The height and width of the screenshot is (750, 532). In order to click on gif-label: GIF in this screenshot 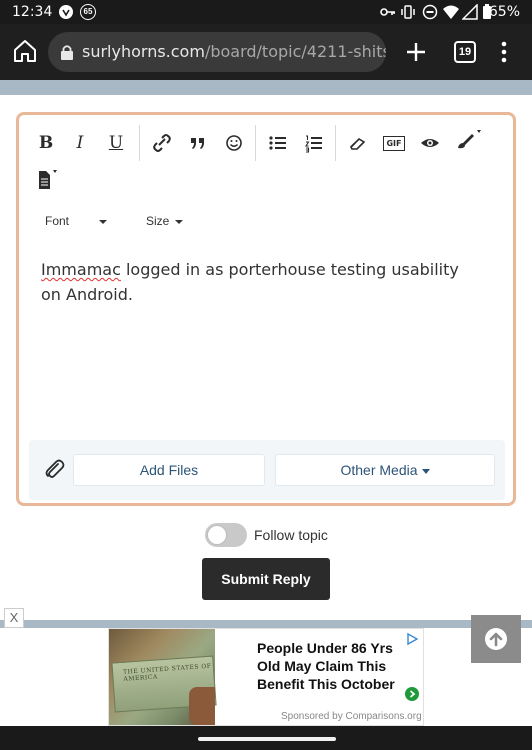, I will do `click(394, 143)`.